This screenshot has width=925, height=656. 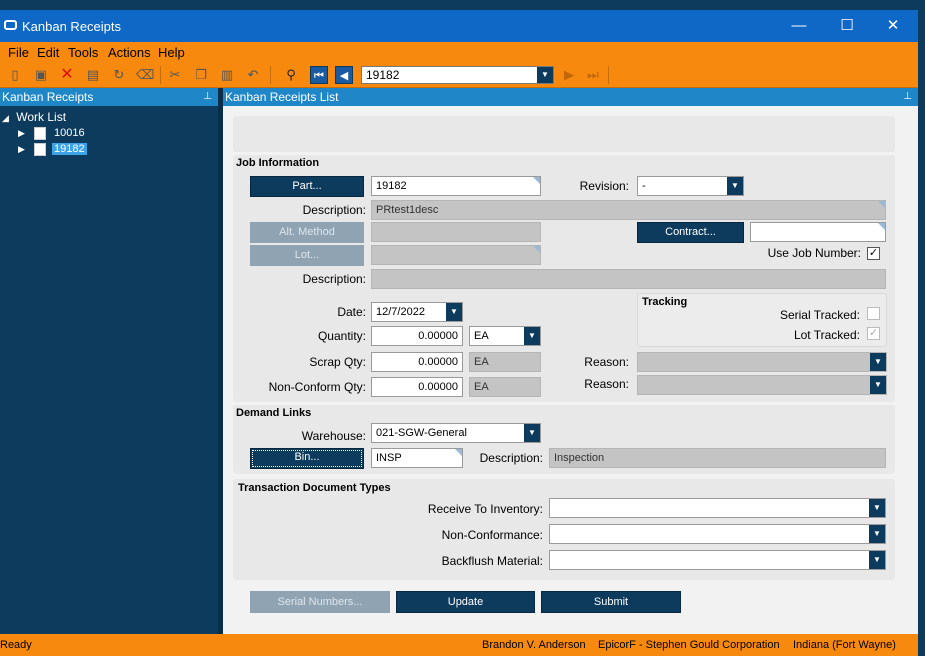 I want to click on tree-item-label: 10016, so click(x=69, y=133).